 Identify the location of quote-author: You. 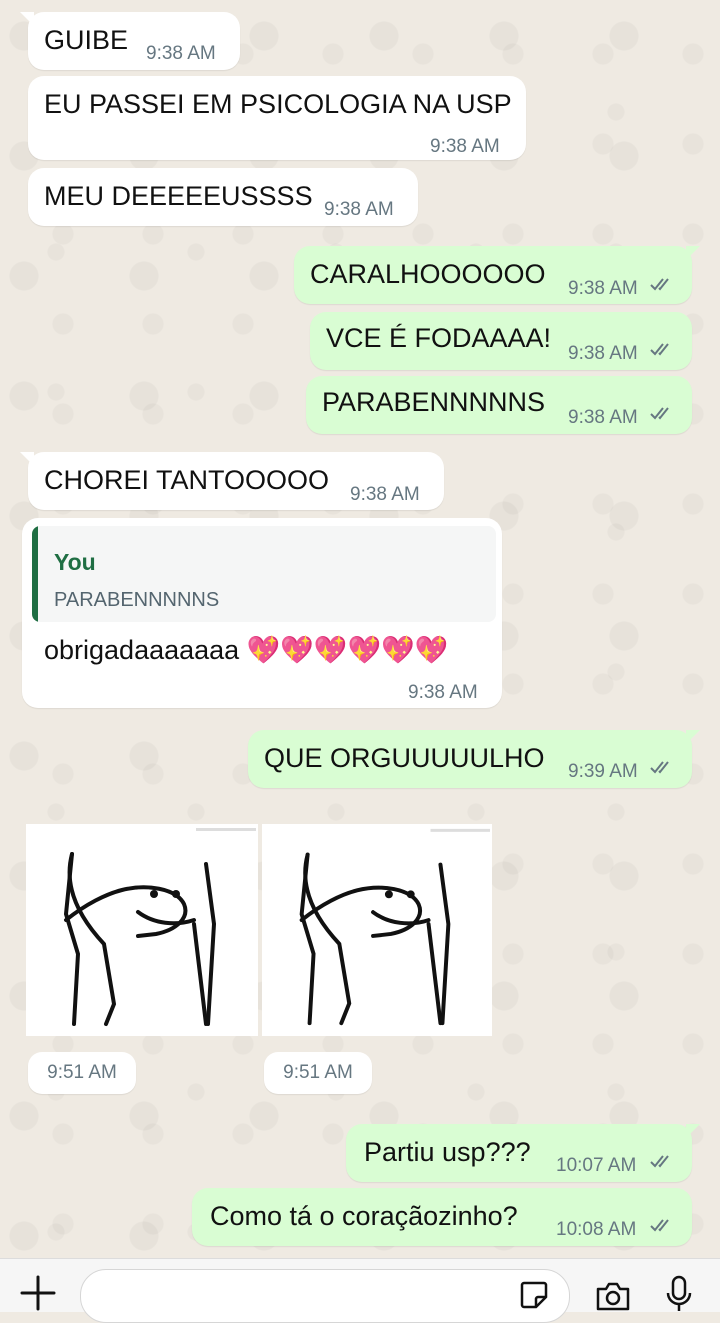
(75, 562).